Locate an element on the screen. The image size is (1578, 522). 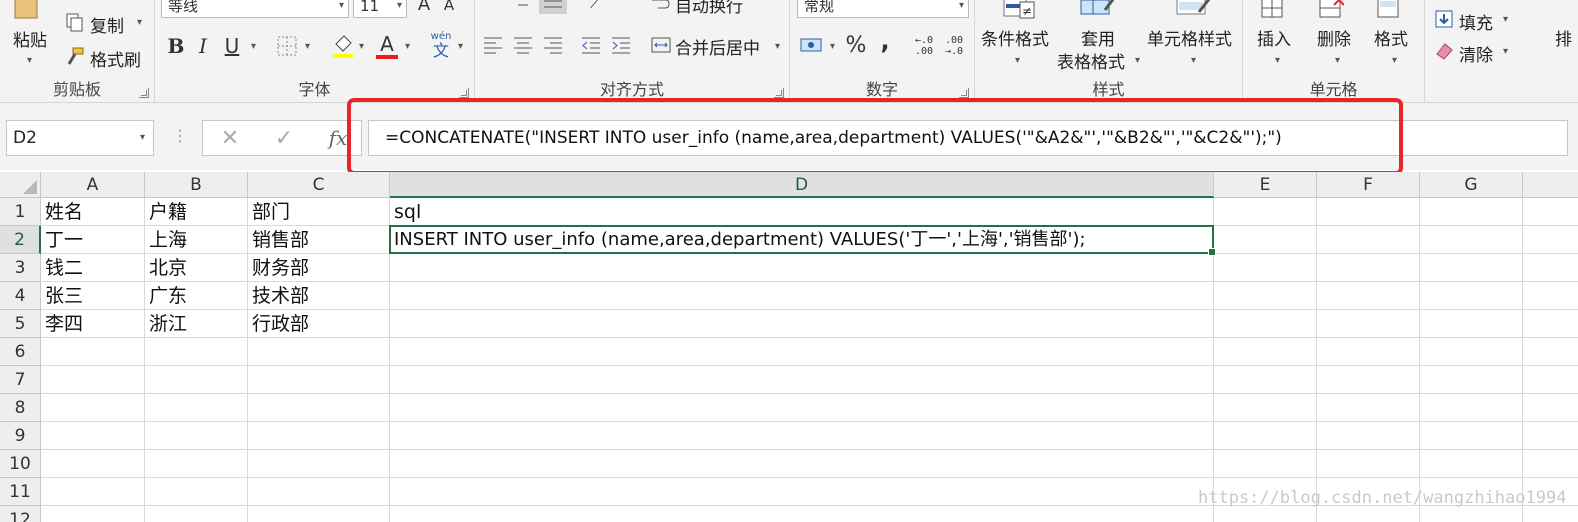
row-header-12: 12 is located at coordinates (20, 514).